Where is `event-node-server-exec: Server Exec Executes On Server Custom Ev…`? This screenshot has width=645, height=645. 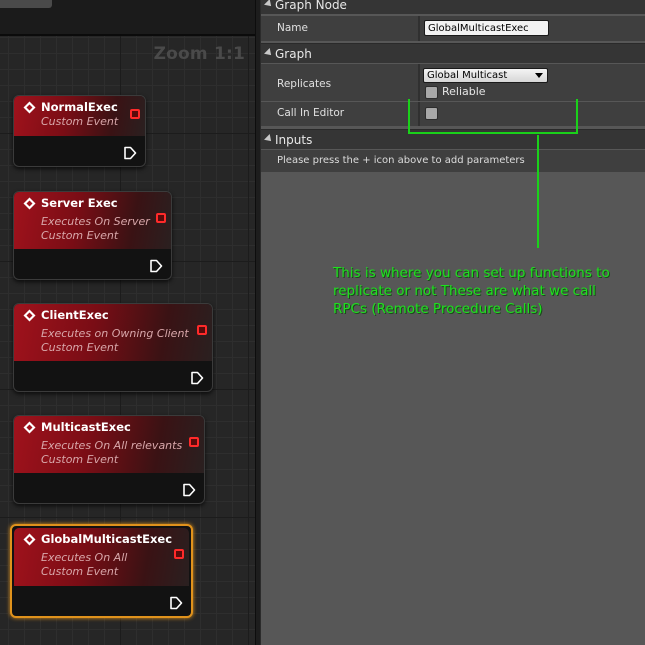 event-node-server-exec: Server Exec Executes On Server Custom Ev… is located at coordinates (92, 235).